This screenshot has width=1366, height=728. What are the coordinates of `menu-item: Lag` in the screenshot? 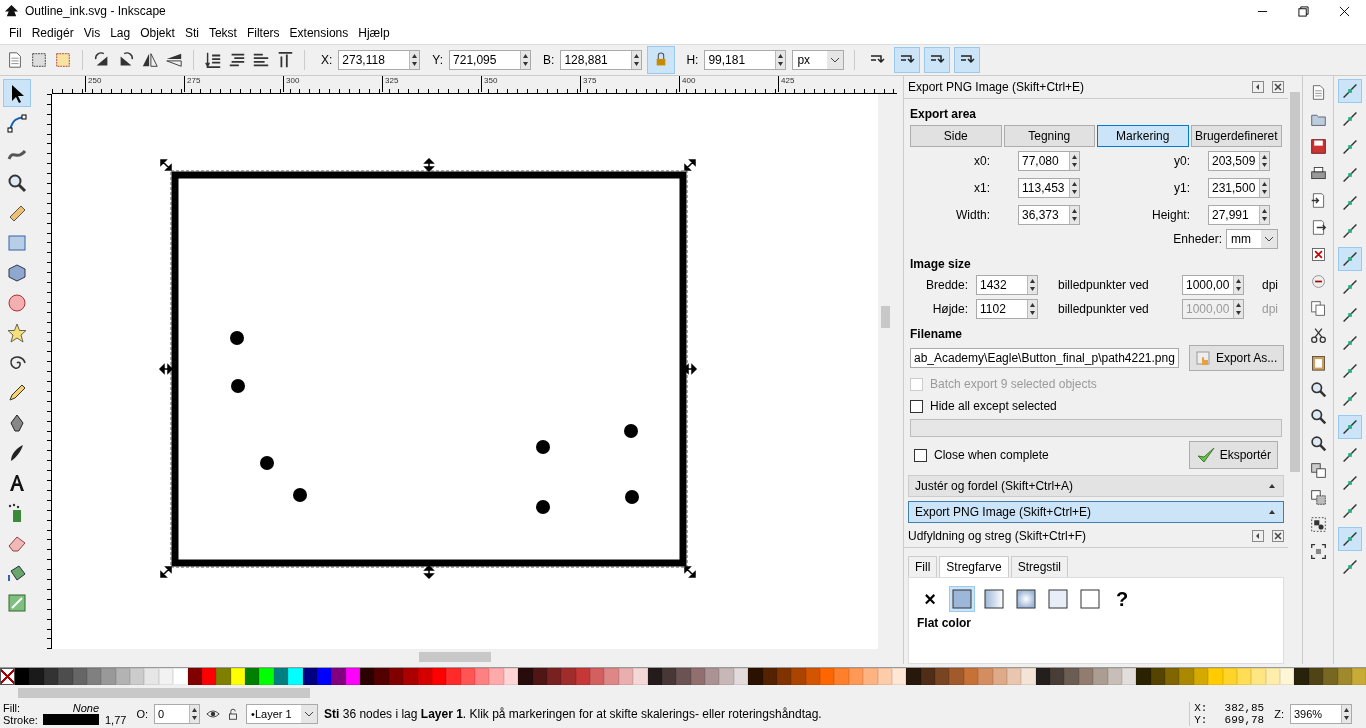 It's located at (120, 33).